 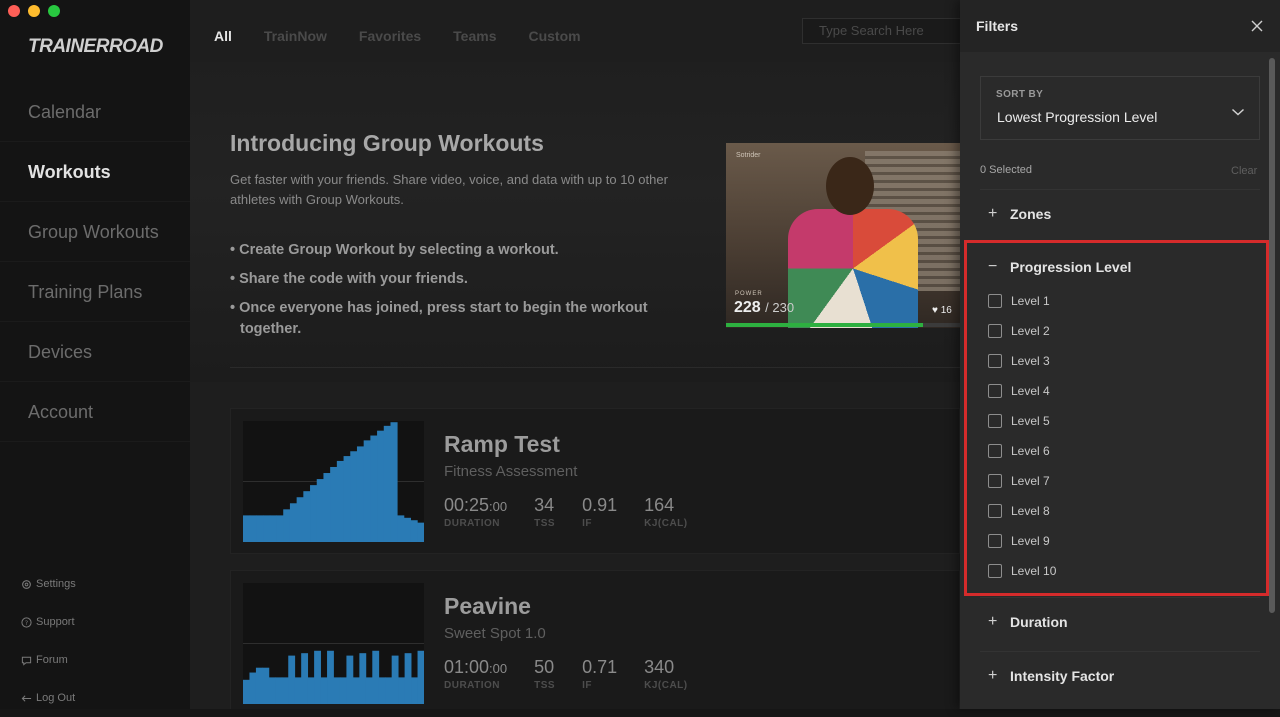 I want to click on workout-category: Fitness Assessment, so click(x=511, y=471).